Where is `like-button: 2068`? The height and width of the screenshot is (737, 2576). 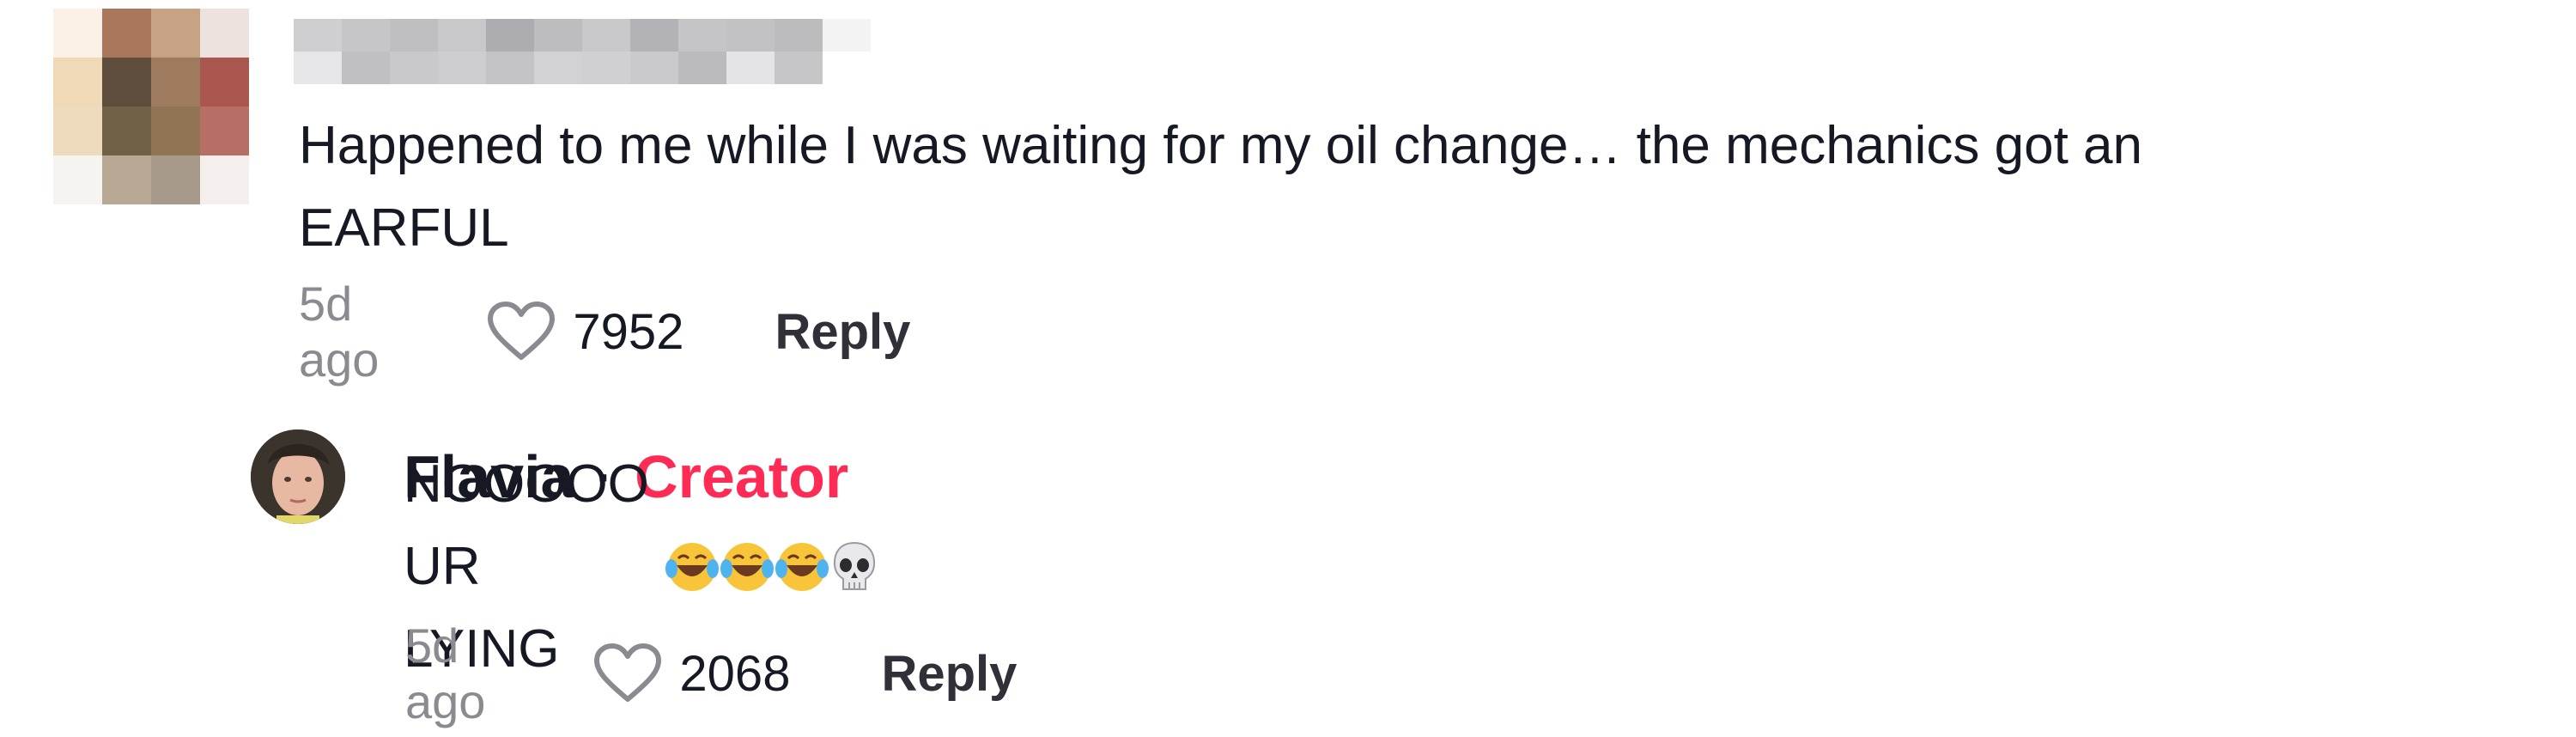
like-button: 2068 is located at coordinates (691, 673).